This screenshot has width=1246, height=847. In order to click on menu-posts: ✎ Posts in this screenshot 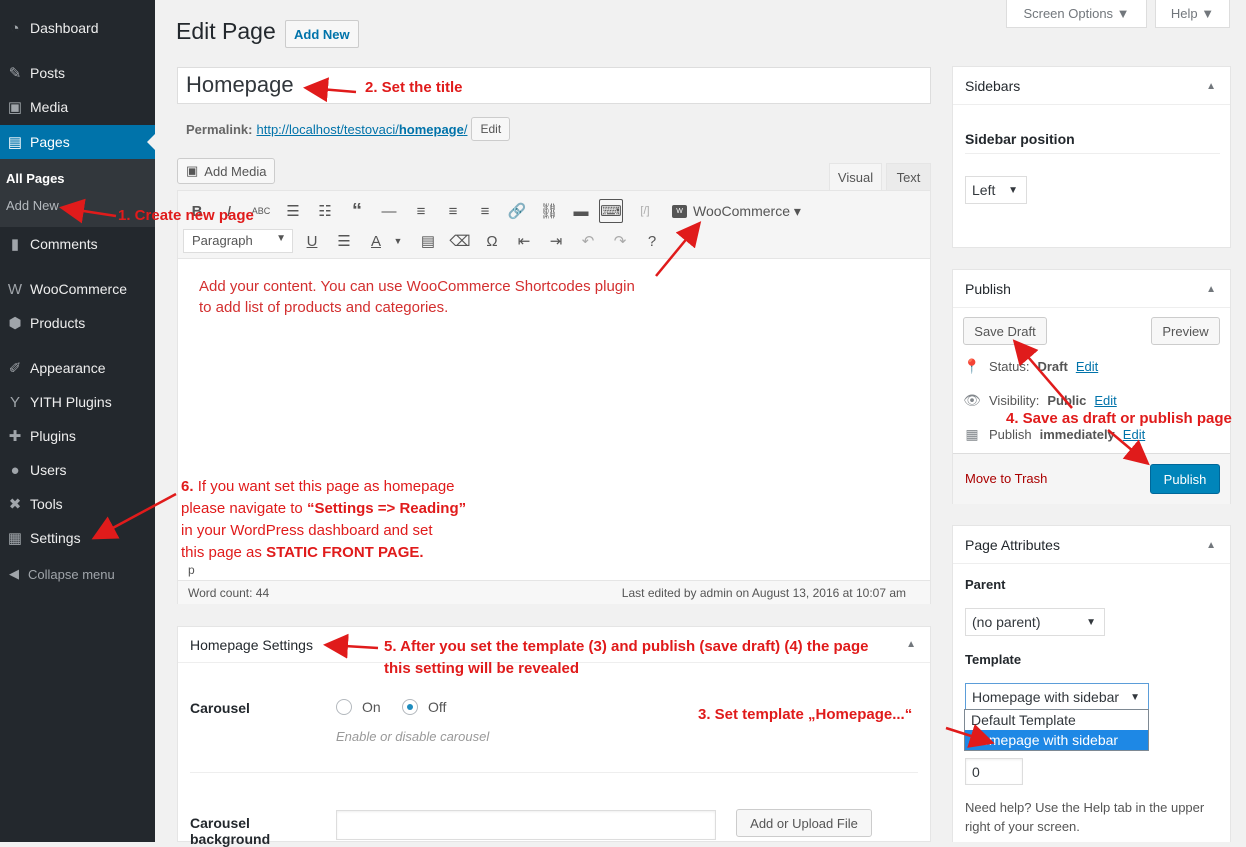, I will do `click(77, 73)`.